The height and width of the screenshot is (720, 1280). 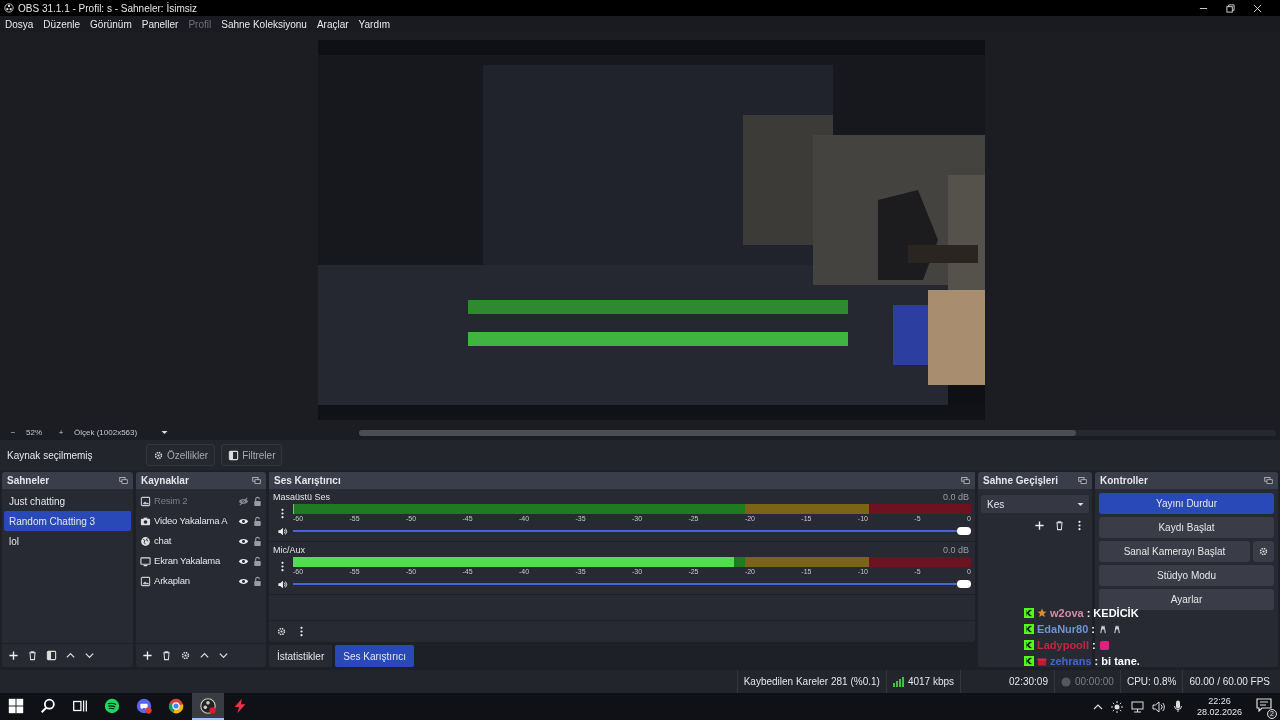 What do you see at coordinates (1035, 504) in the screenshot?
I see `transition-dropdown: Kes` at bounding box center [1035, 504].